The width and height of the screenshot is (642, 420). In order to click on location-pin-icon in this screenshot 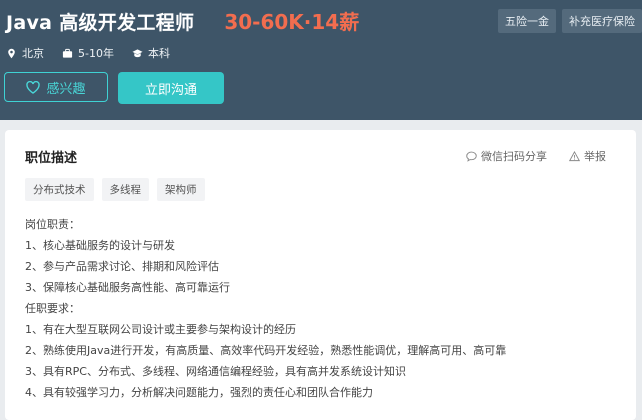, I will do `click(11, 53)`.